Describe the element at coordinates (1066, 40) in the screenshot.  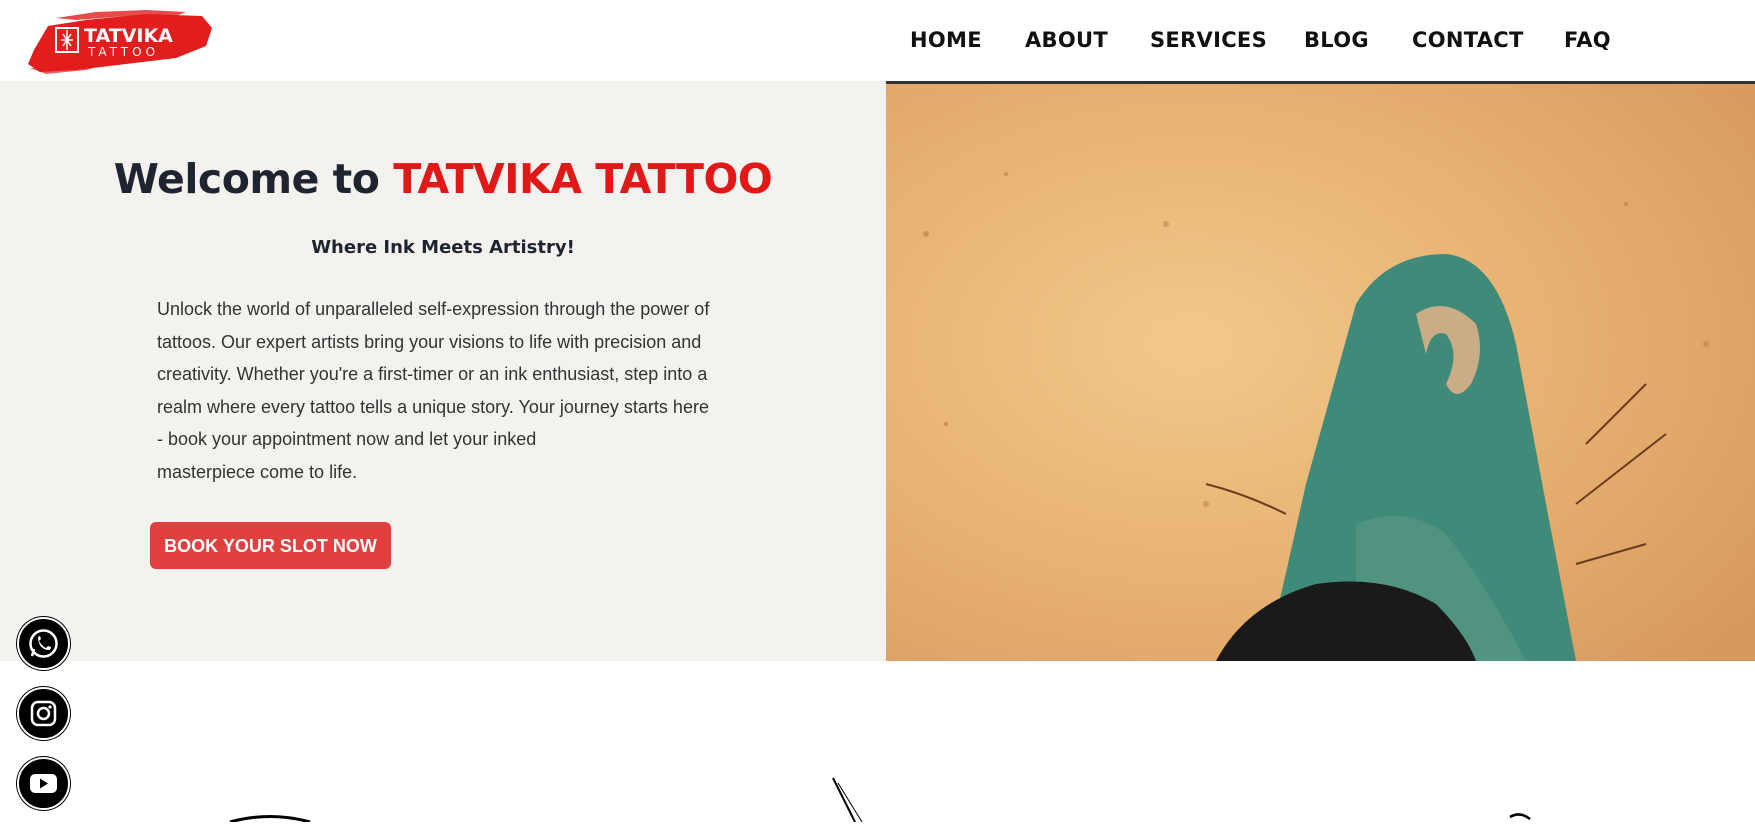
I see `nav-about: ABOUT` at that location.